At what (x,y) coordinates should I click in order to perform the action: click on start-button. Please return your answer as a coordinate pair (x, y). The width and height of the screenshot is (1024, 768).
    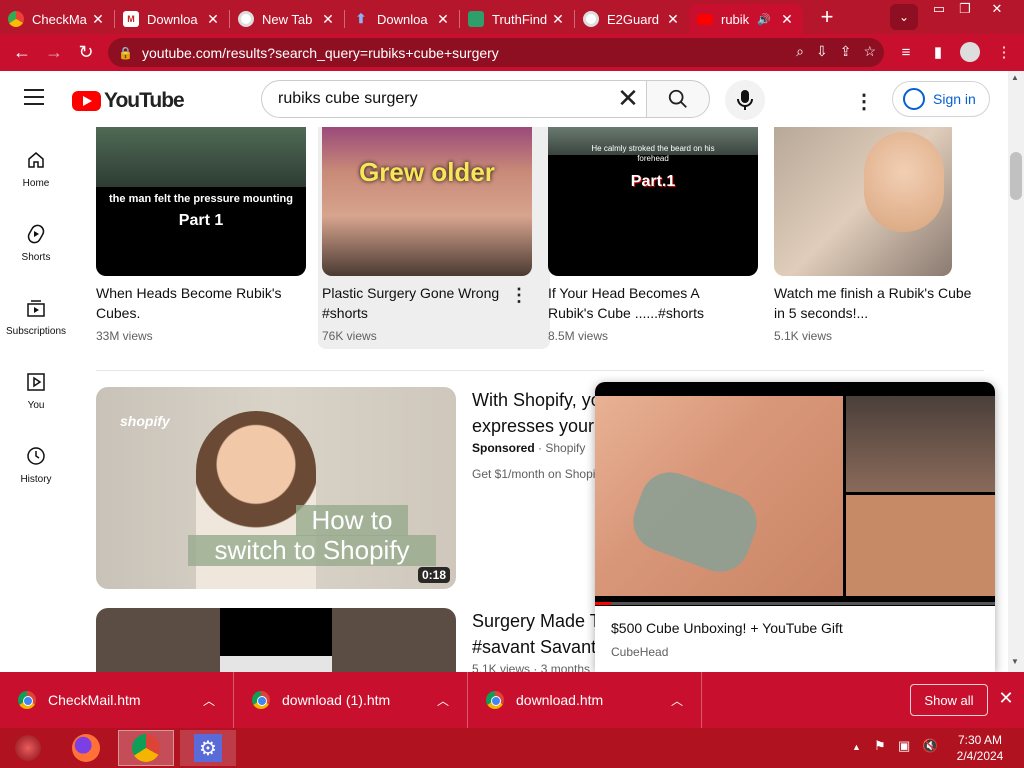
    Looking at the image, I should click on (28, 748).